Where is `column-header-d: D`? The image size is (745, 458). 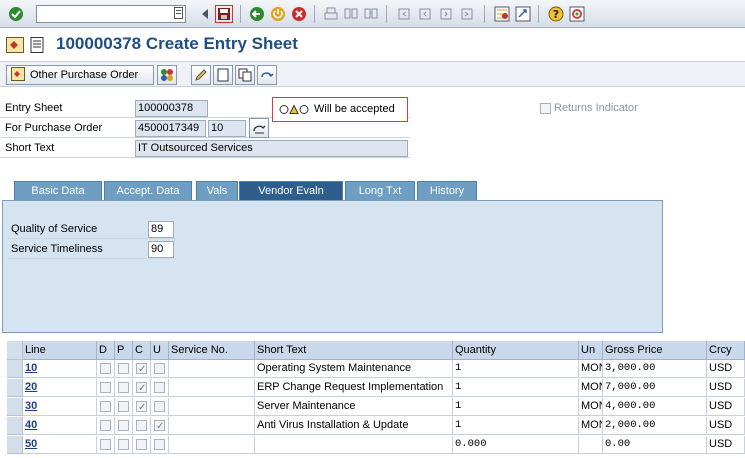 column-header-d: D is located at coordinates (106, 350).